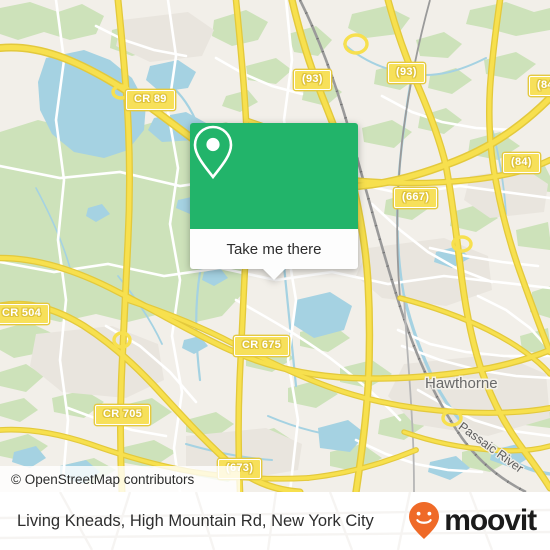 The width and height of the screenshot is (550, 550). What do you see at coordinates (406, 73) in the screenshot?
I see `road-shield-93-b: (93)` at bounding box center [406, 73].